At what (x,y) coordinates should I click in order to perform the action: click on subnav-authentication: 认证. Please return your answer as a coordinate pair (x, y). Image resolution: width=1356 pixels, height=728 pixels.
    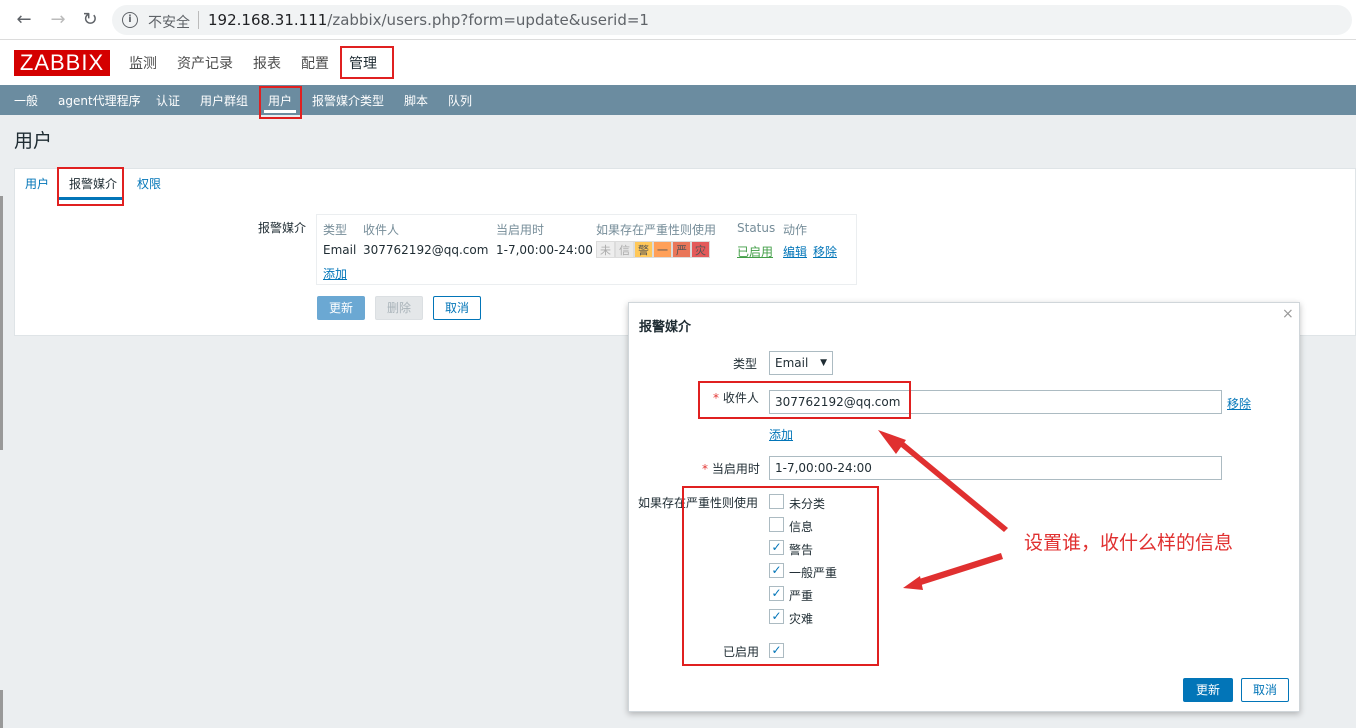
    Looking at the image, I should click on (168, 100).